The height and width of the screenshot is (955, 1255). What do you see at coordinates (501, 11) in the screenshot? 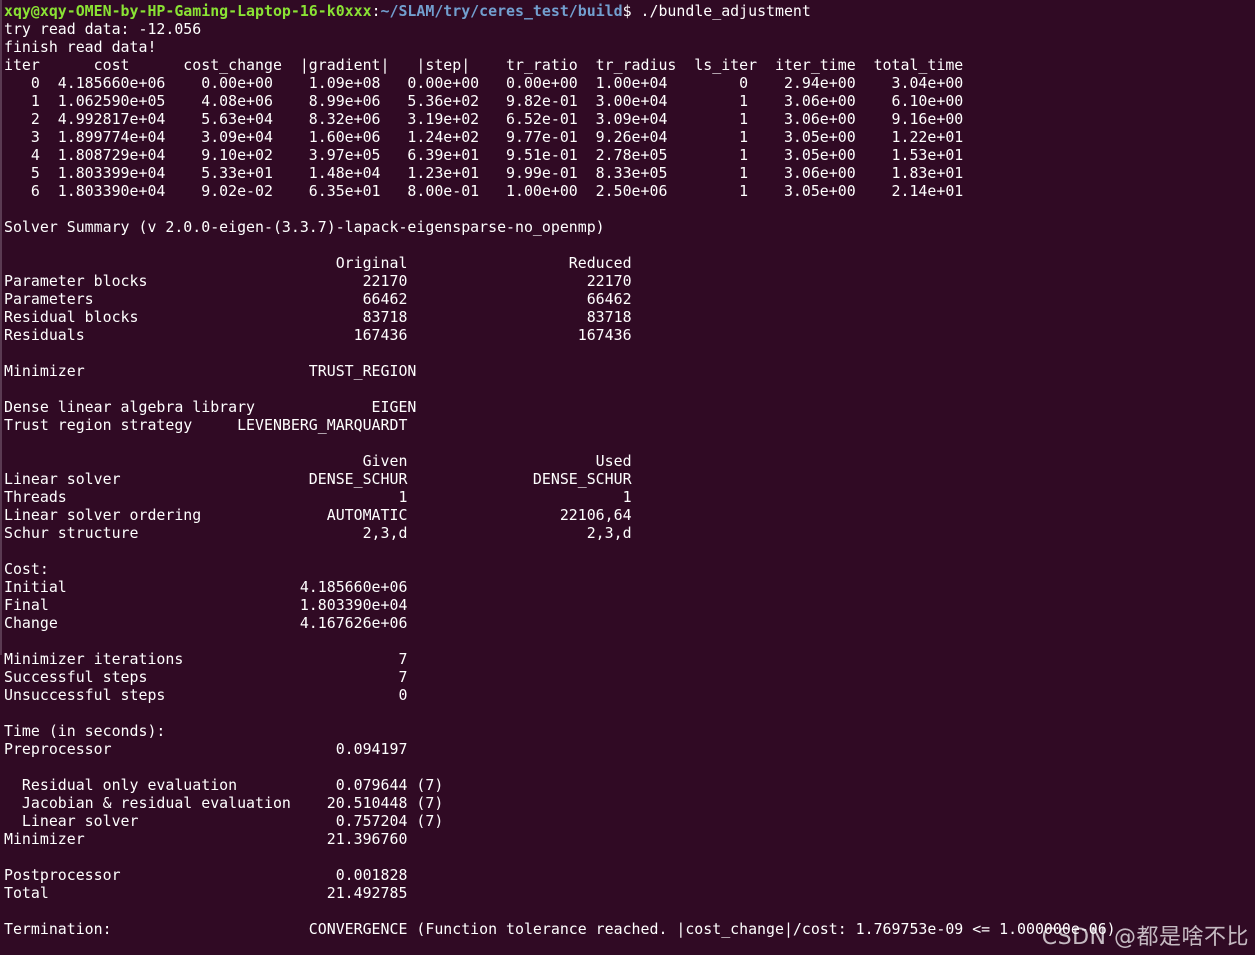
I see `prompt-path: ~/SLAM/try/ceres_test/build` at bounding box center [501, 11].